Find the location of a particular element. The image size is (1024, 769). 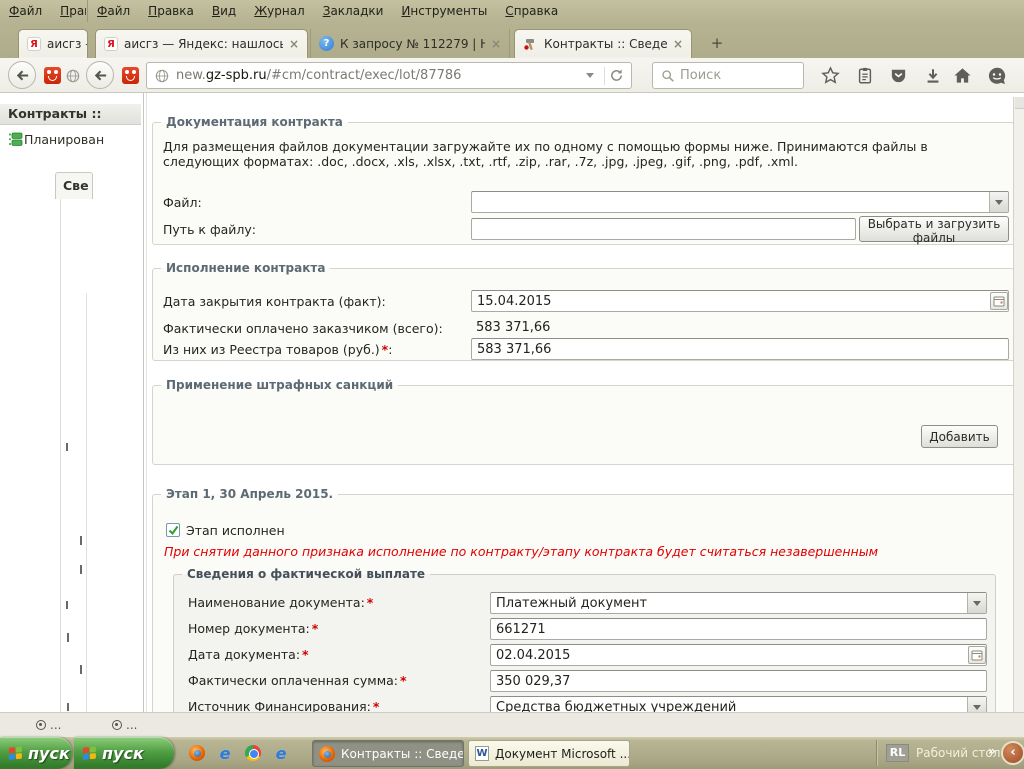

menu-tools: Инструменты is located at coordinates (444, 11).